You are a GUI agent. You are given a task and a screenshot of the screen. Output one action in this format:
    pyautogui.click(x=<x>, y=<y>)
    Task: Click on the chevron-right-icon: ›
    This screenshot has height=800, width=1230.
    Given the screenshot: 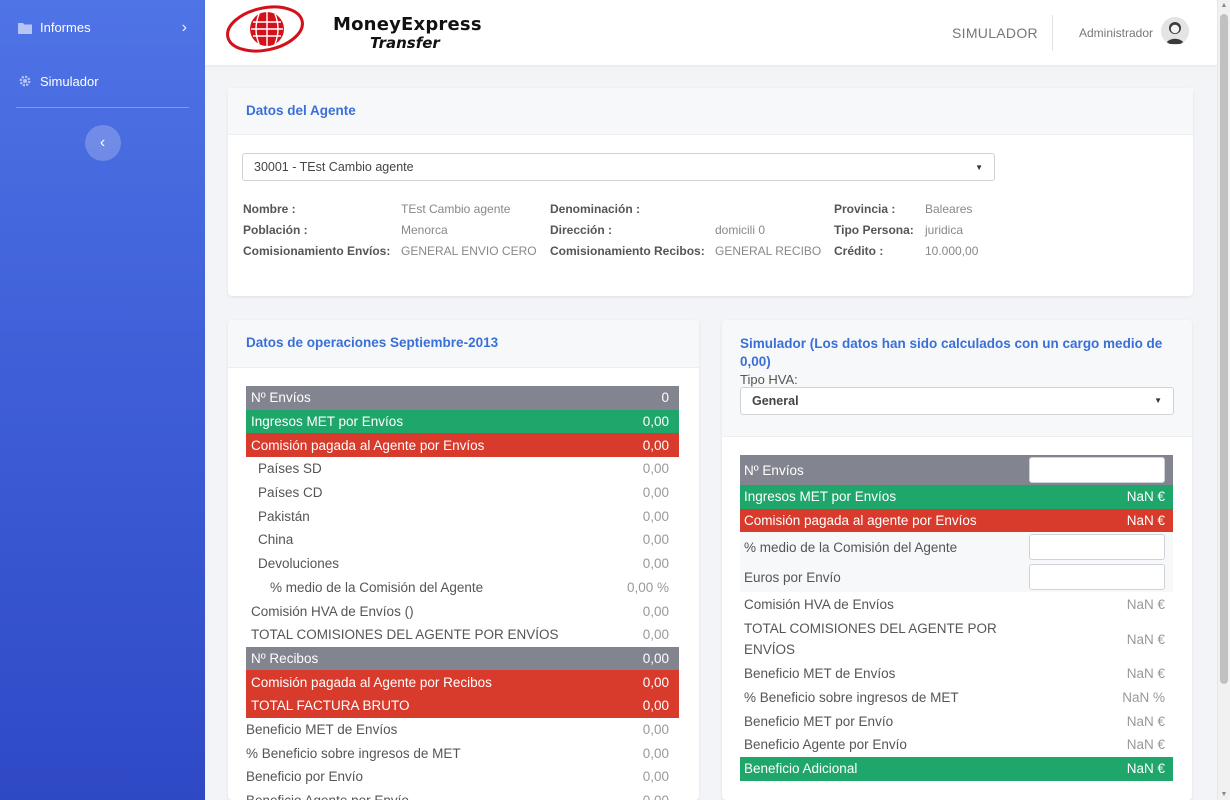 What is the action you would take?
    pyautogui.click(x=184, y=27)
    